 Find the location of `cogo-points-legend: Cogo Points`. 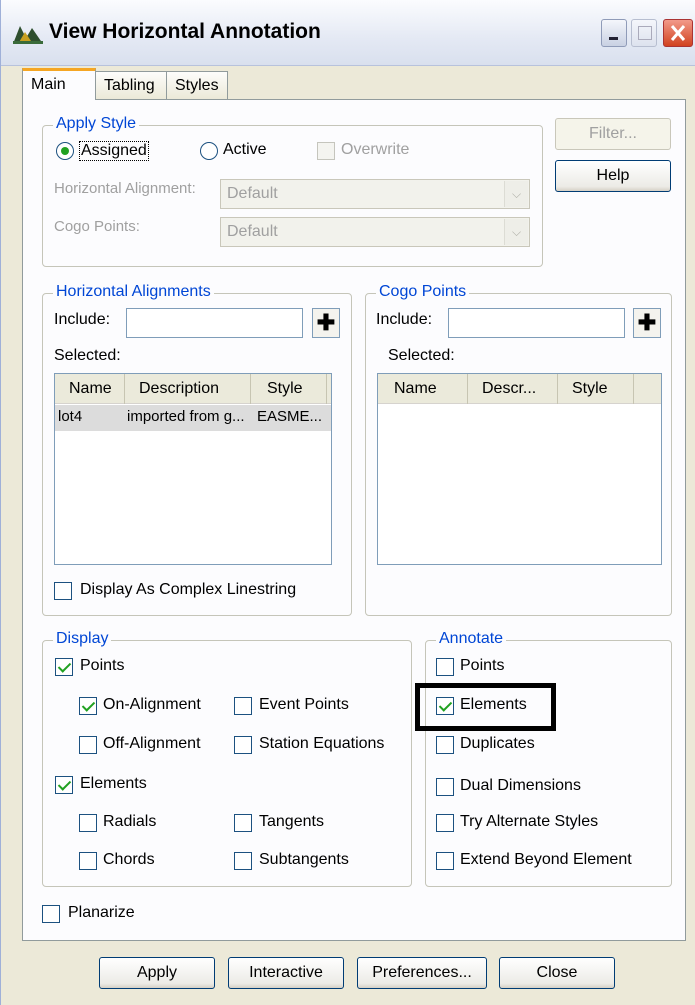

cogo-points-legend: Cogo Points is located at coordinates (423, 292).